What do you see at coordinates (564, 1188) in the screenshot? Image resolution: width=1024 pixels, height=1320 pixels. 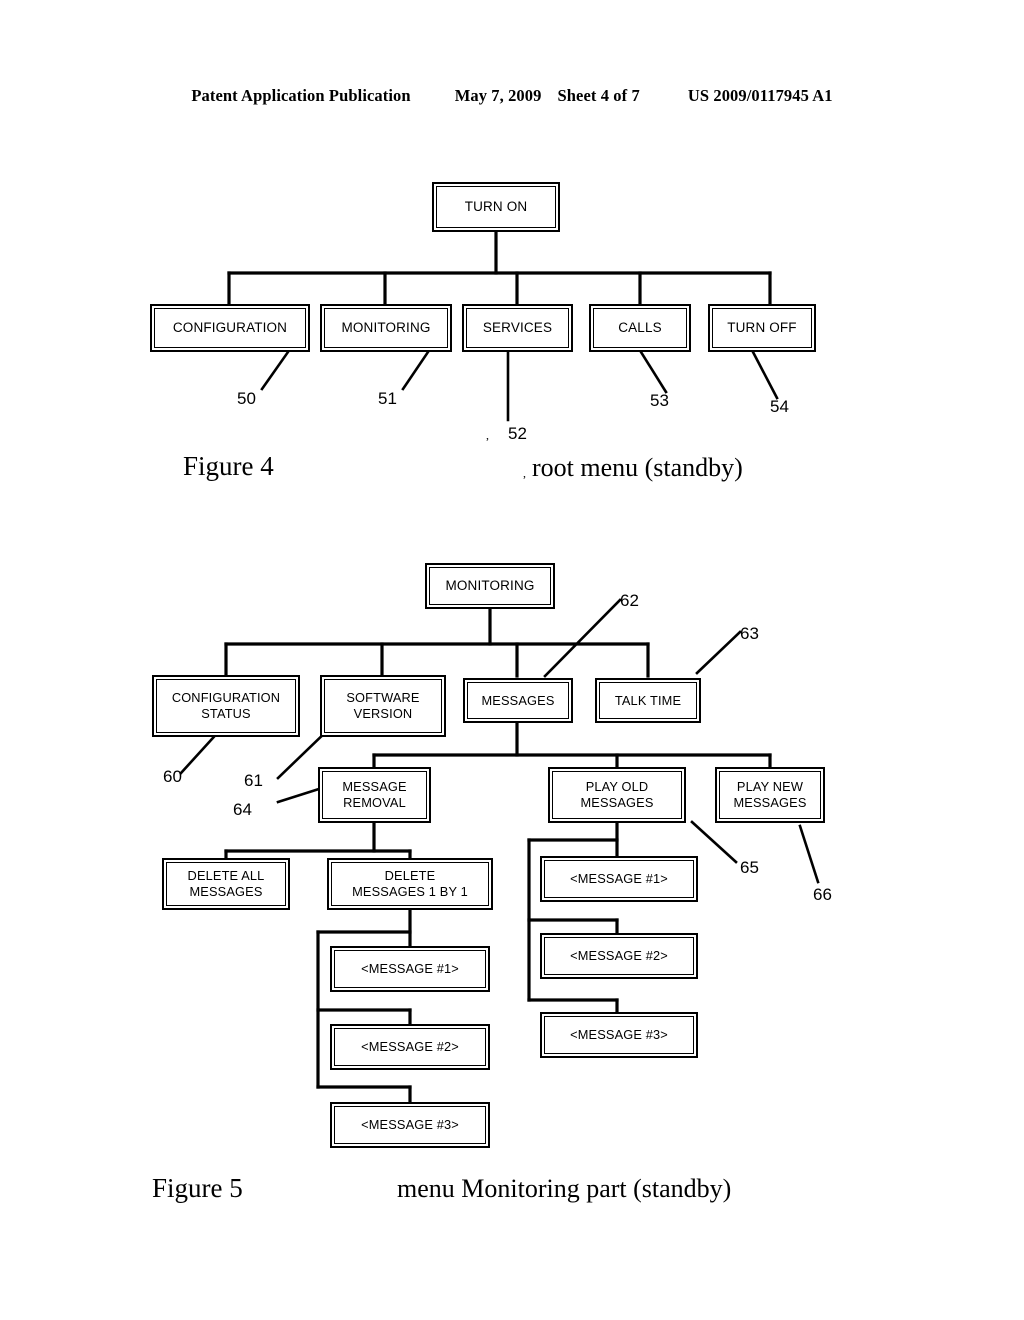 I see `fig5-subtitle: menu Monitoring part (standby)` at bounding box center [564, 1188].